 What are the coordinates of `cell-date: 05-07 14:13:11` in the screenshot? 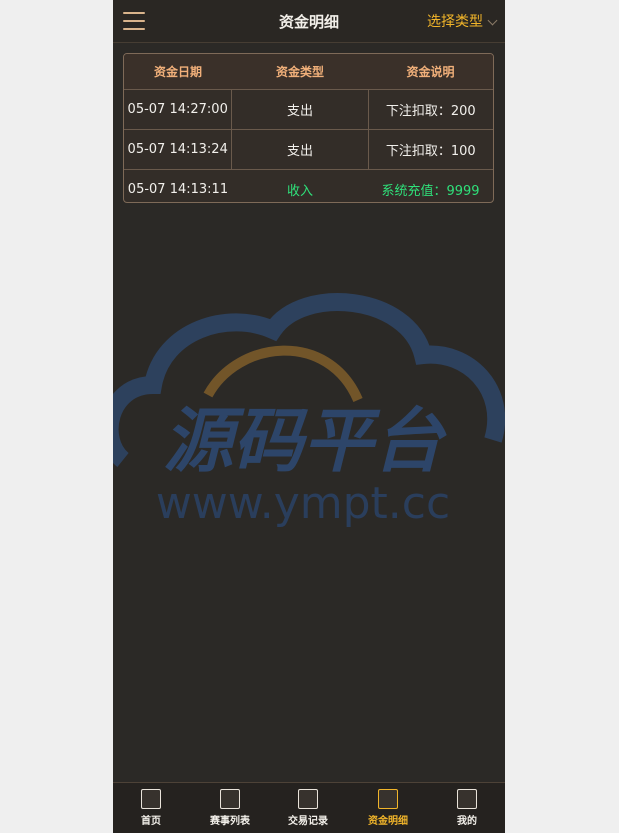 It's located at (178, 185).